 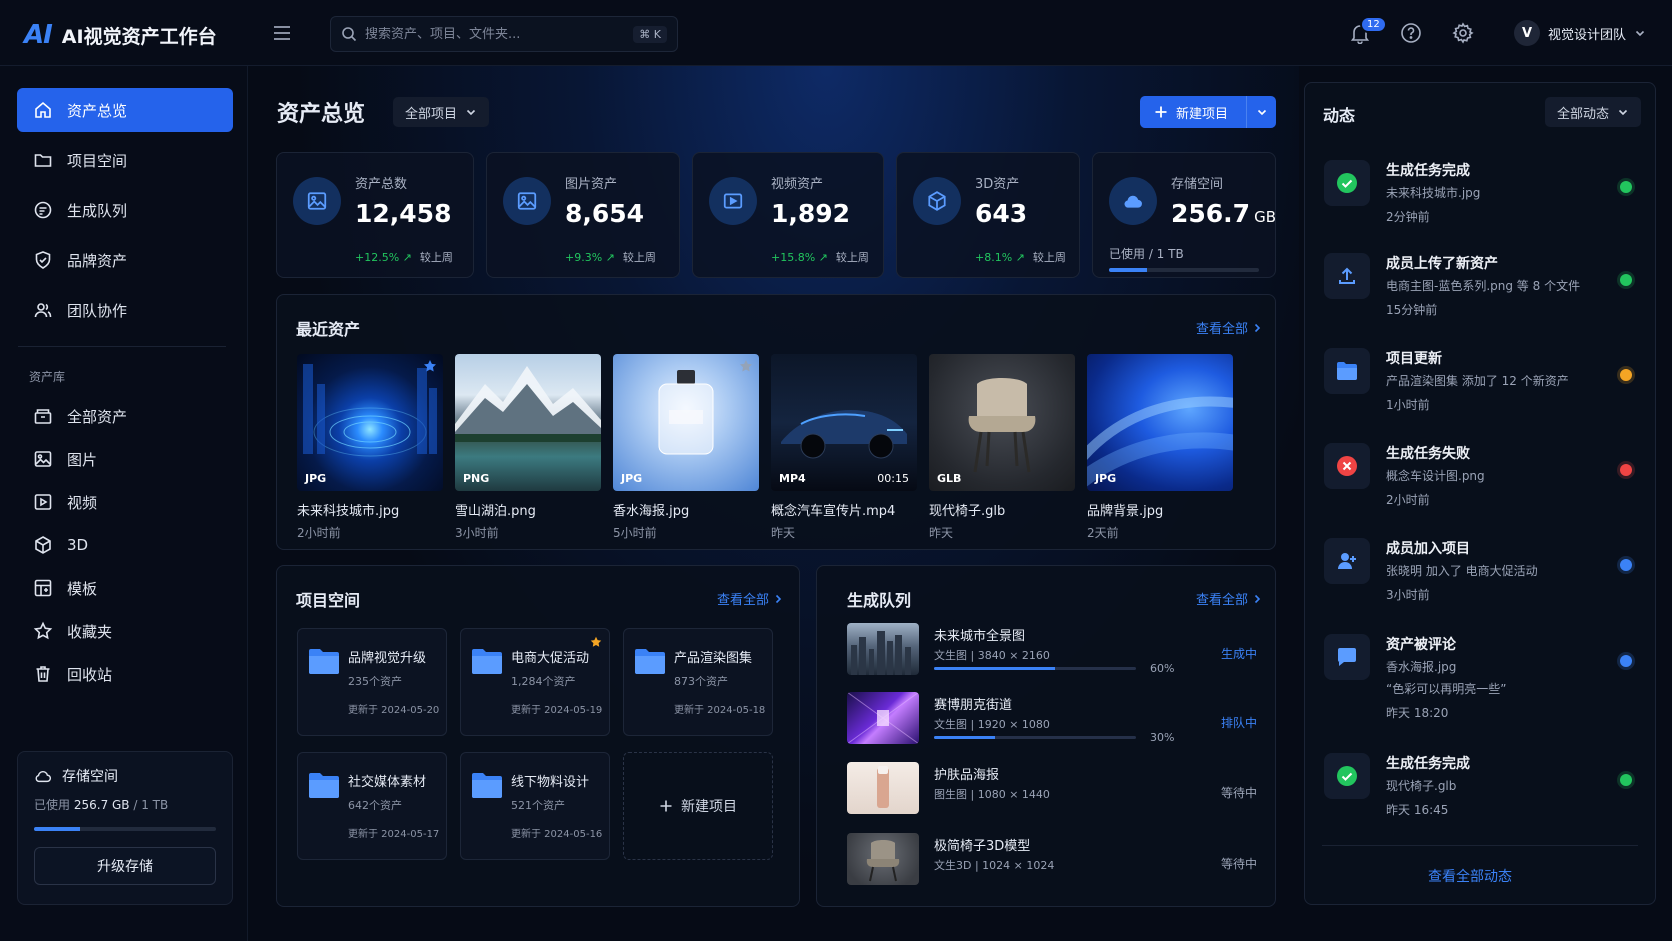 I want to click on queue-item: 护肤品海报 图生图 | 1080 × 1440 等待中, so click(x=1052, y=790).